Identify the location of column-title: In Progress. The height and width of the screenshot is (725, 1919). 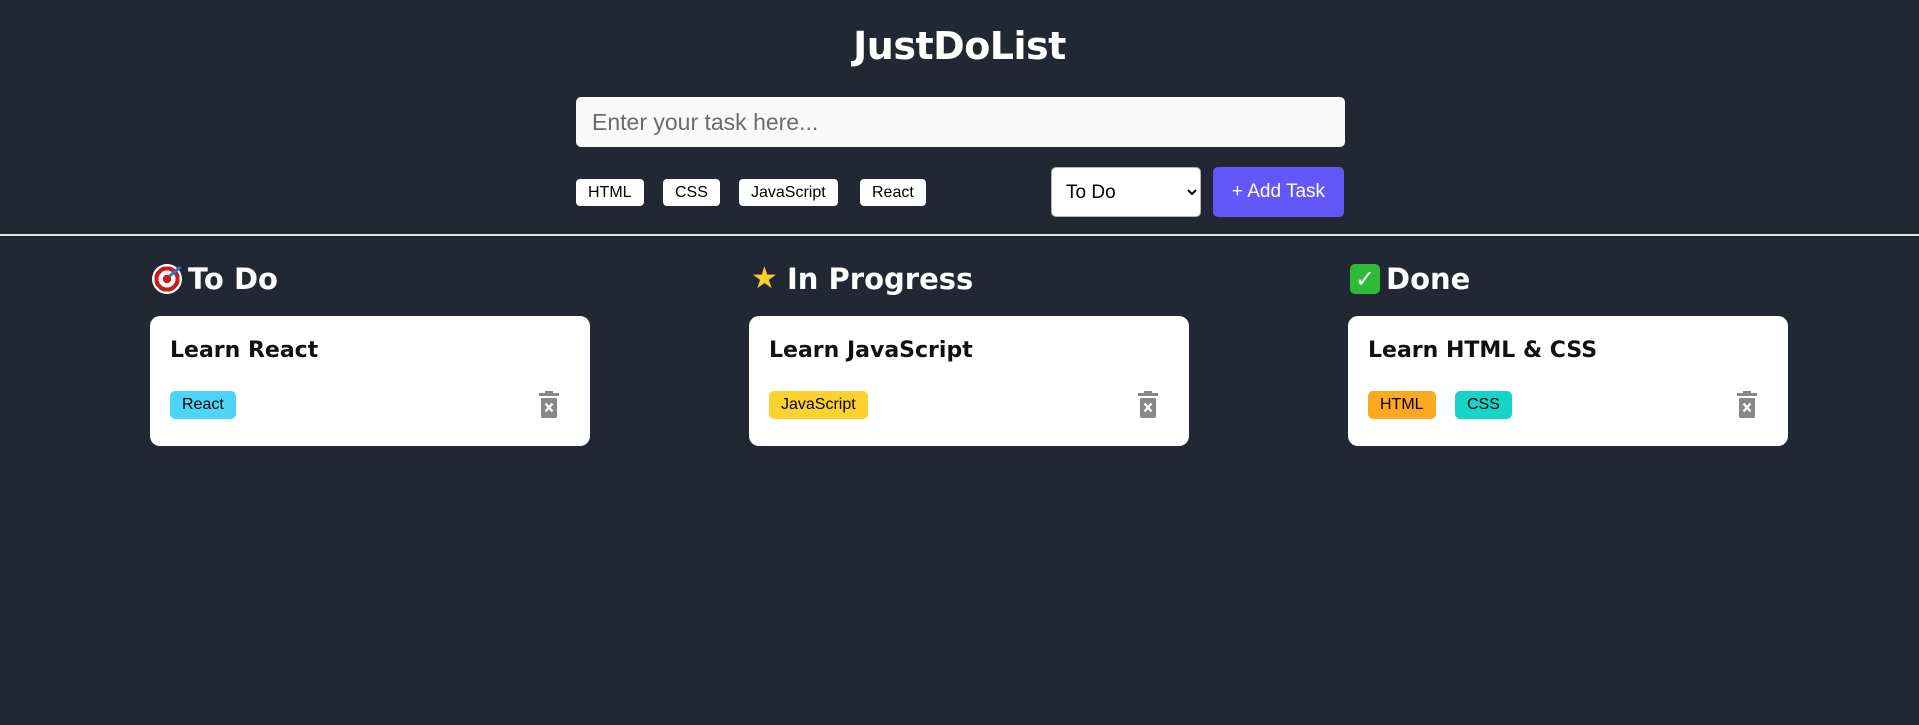
(880, 279).